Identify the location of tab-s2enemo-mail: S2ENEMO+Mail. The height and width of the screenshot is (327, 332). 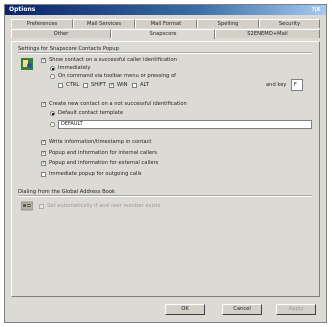
(267, 33).